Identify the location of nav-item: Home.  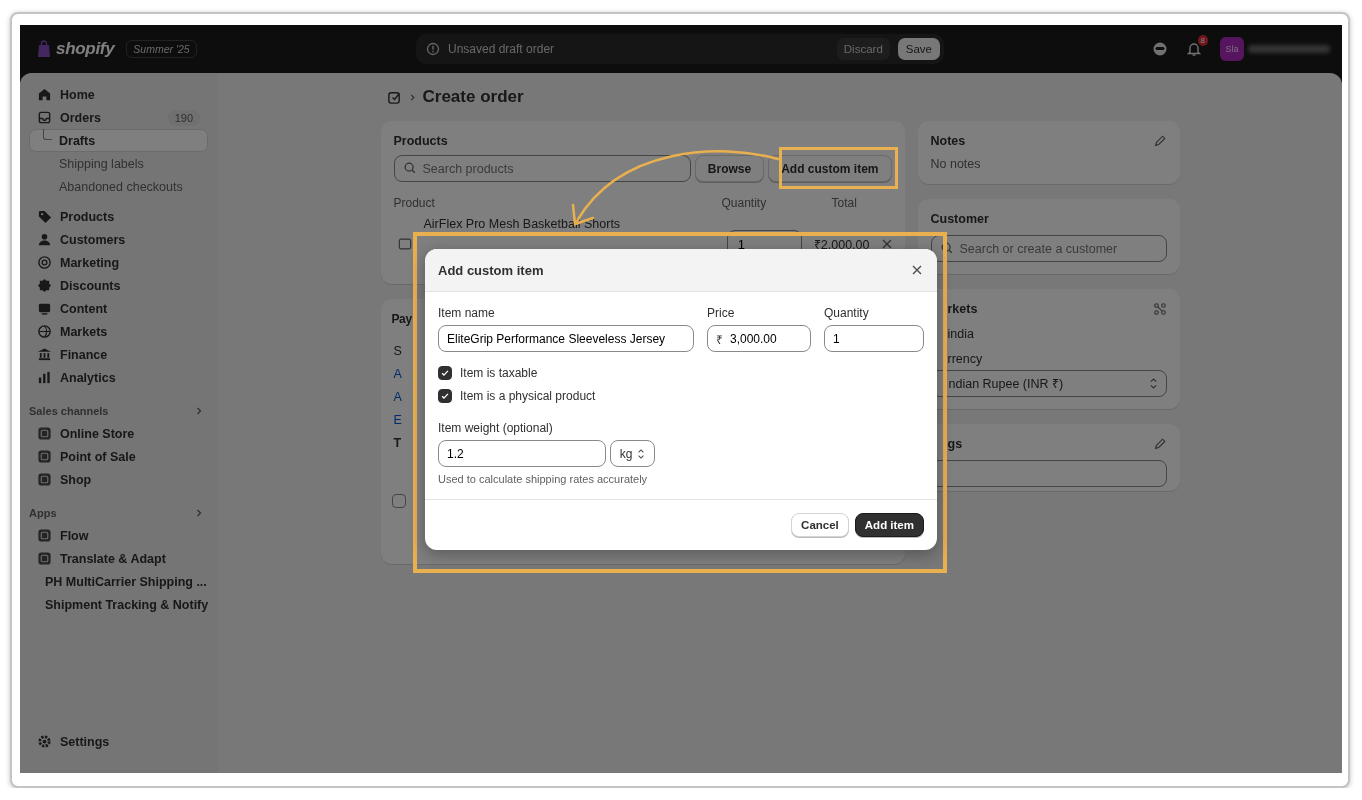
(118, 94).